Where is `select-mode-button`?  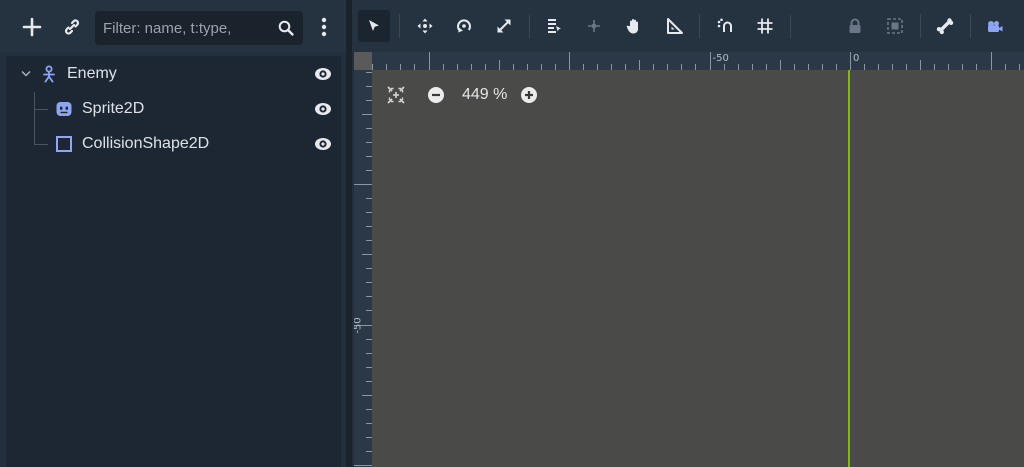
select-mode-button is located at coordinates (374, 26).